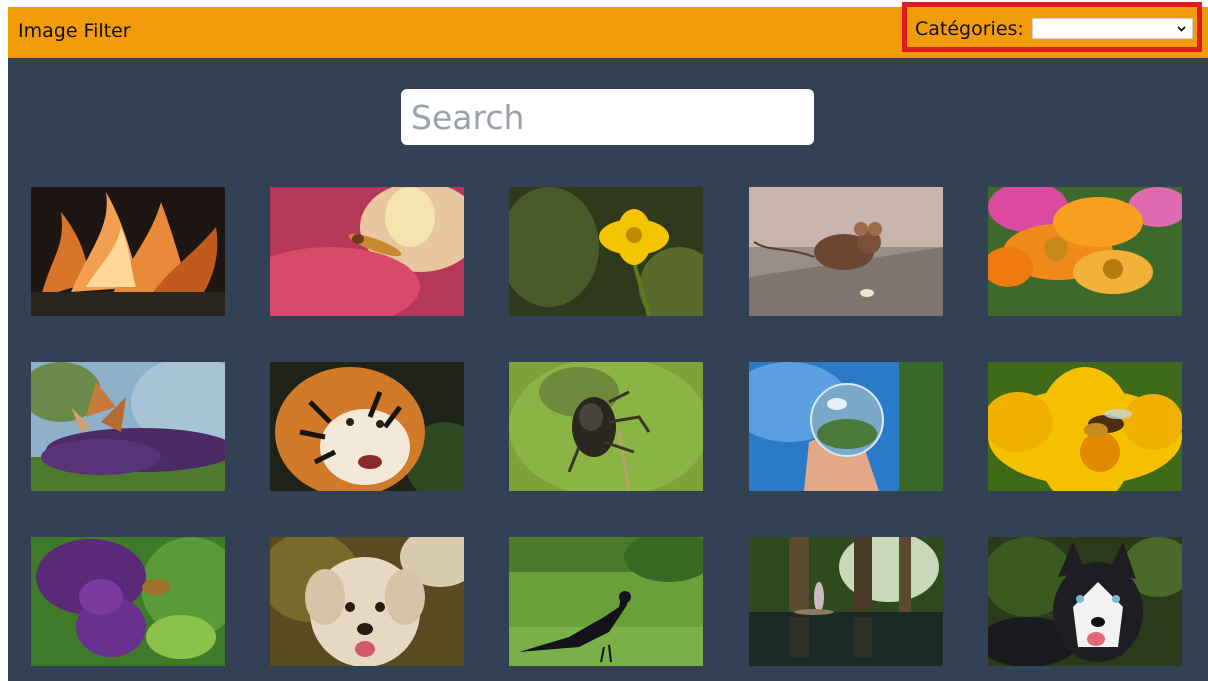 This screenshot has width=1208, height=681. Describe the element at coordinates (607, 117) in the screenshot. I see `search-input` at that location.